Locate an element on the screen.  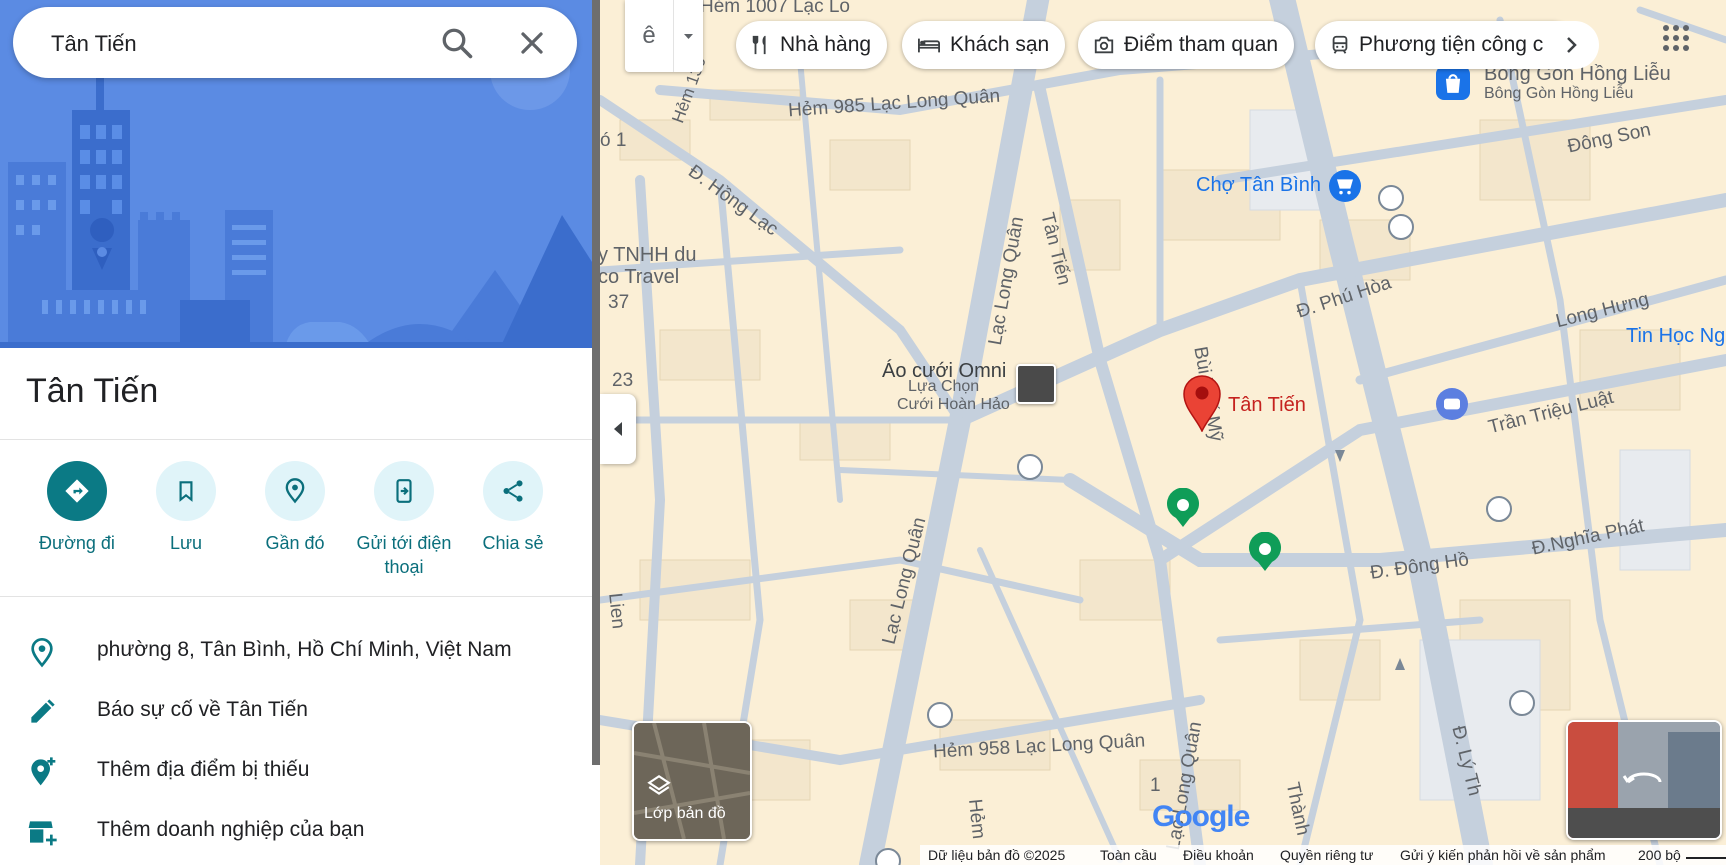
pin-label: Tân Tiến is located at coordinates (1267, 405).